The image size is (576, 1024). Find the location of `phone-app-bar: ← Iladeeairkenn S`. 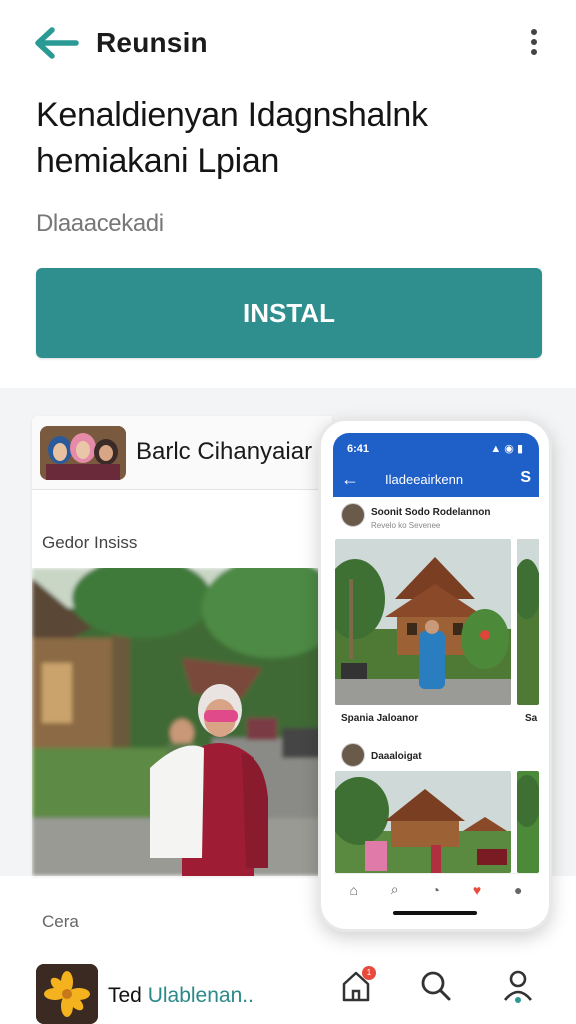

phone-app-bar: ← Iladeeairkenn S is located at coordinates (436, 480).